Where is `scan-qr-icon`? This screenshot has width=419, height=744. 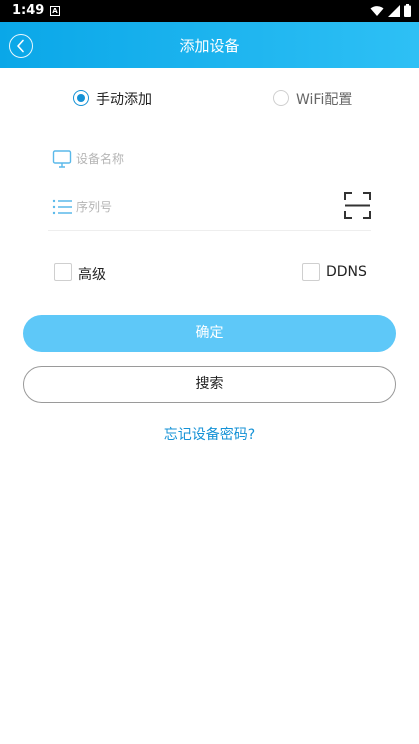 scan-qr-icon is located at coordinates (357, 205).